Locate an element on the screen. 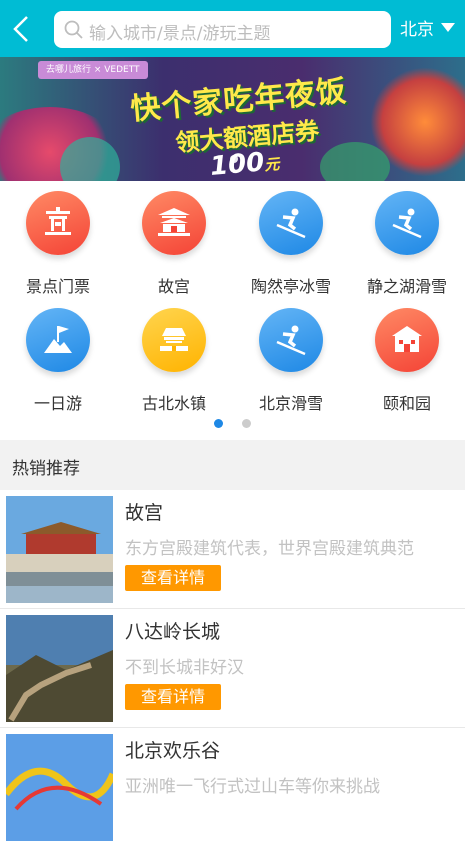 The width and height of the screenshot is (465, 846). pagoda-icon is located at coordinates (58, 223).